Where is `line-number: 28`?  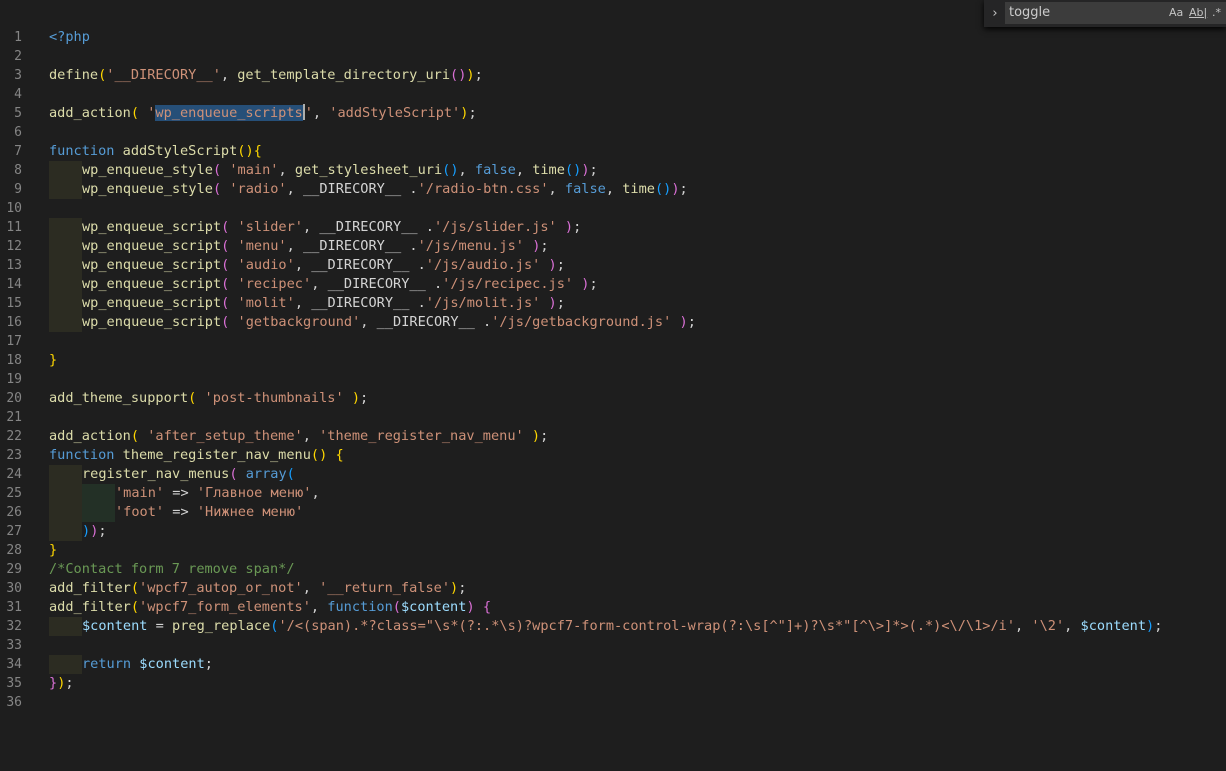 line-number: 28 is located at coordinates (14, 550).